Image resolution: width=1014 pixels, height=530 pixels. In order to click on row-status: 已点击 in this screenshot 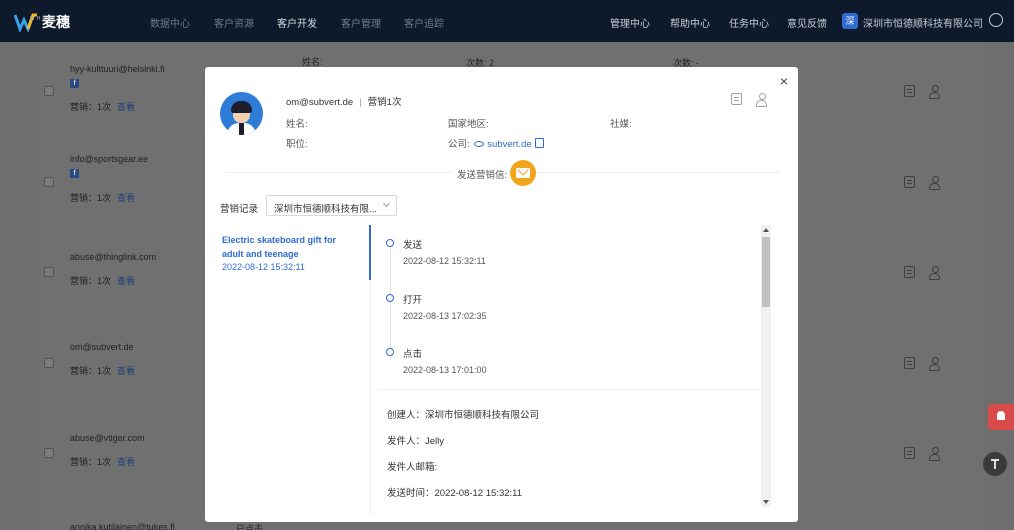, I will do `click(250, 527)`.